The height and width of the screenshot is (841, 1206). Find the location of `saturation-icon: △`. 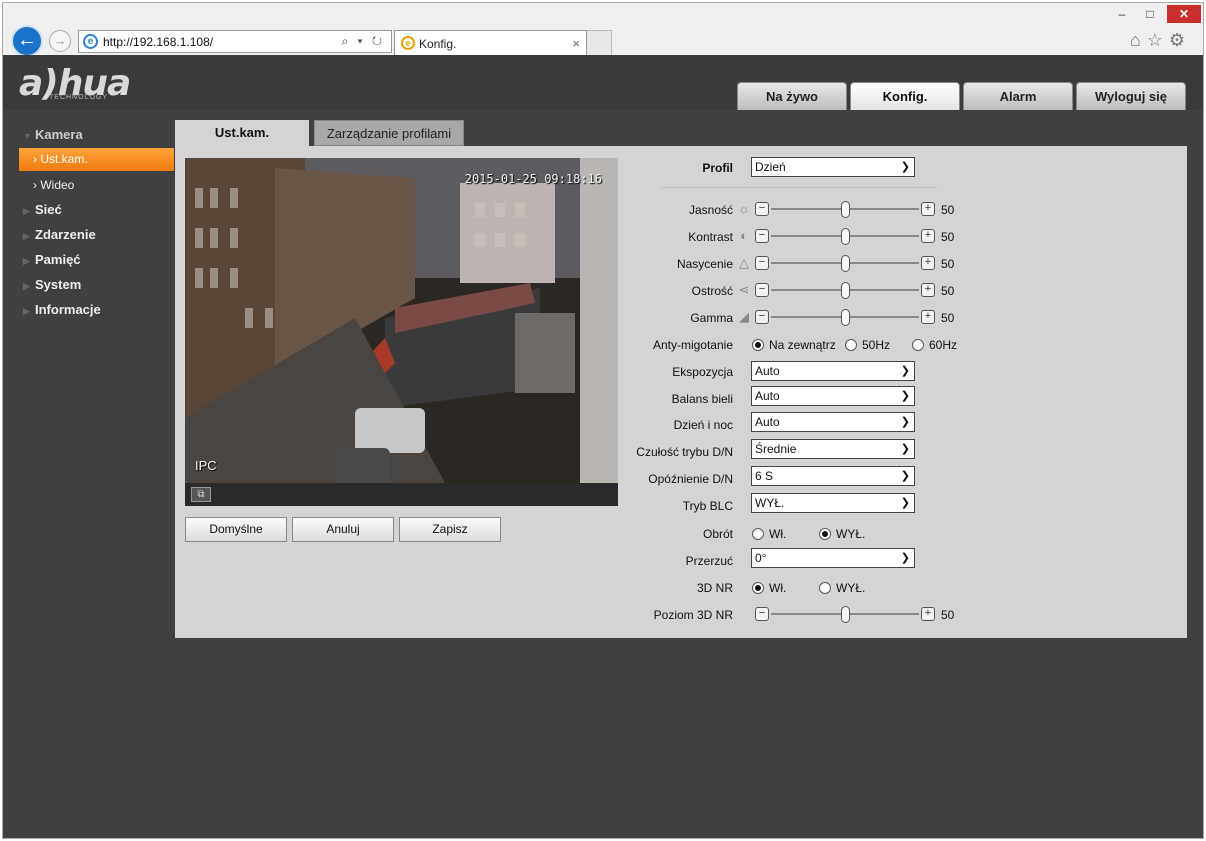

saturation-icon: △ is located at coordinates (744, 262).